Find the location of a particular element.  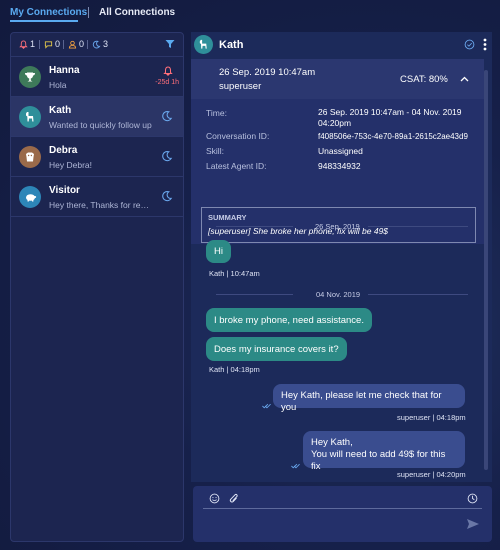

tab-divider is located at coordinates (88, 12).